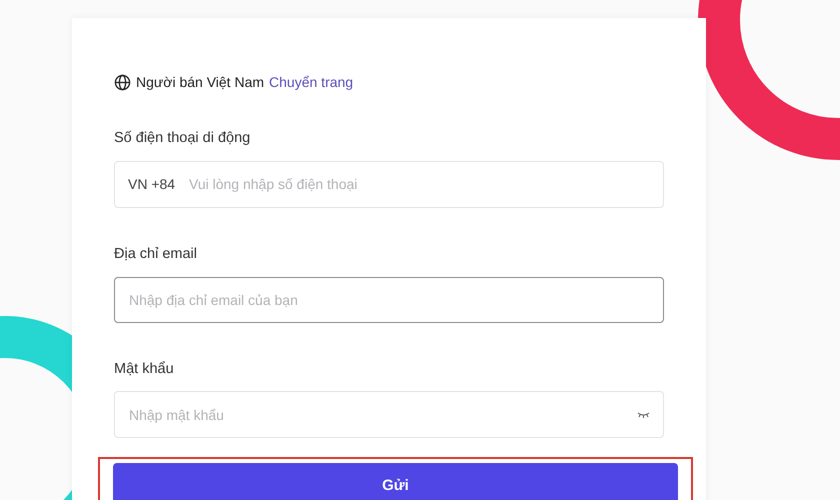 This screenshot has height=500, width=840. Describe the element at coordinates (395, 481) in the screenshot. I see `submit-button: Gửi` at that location.